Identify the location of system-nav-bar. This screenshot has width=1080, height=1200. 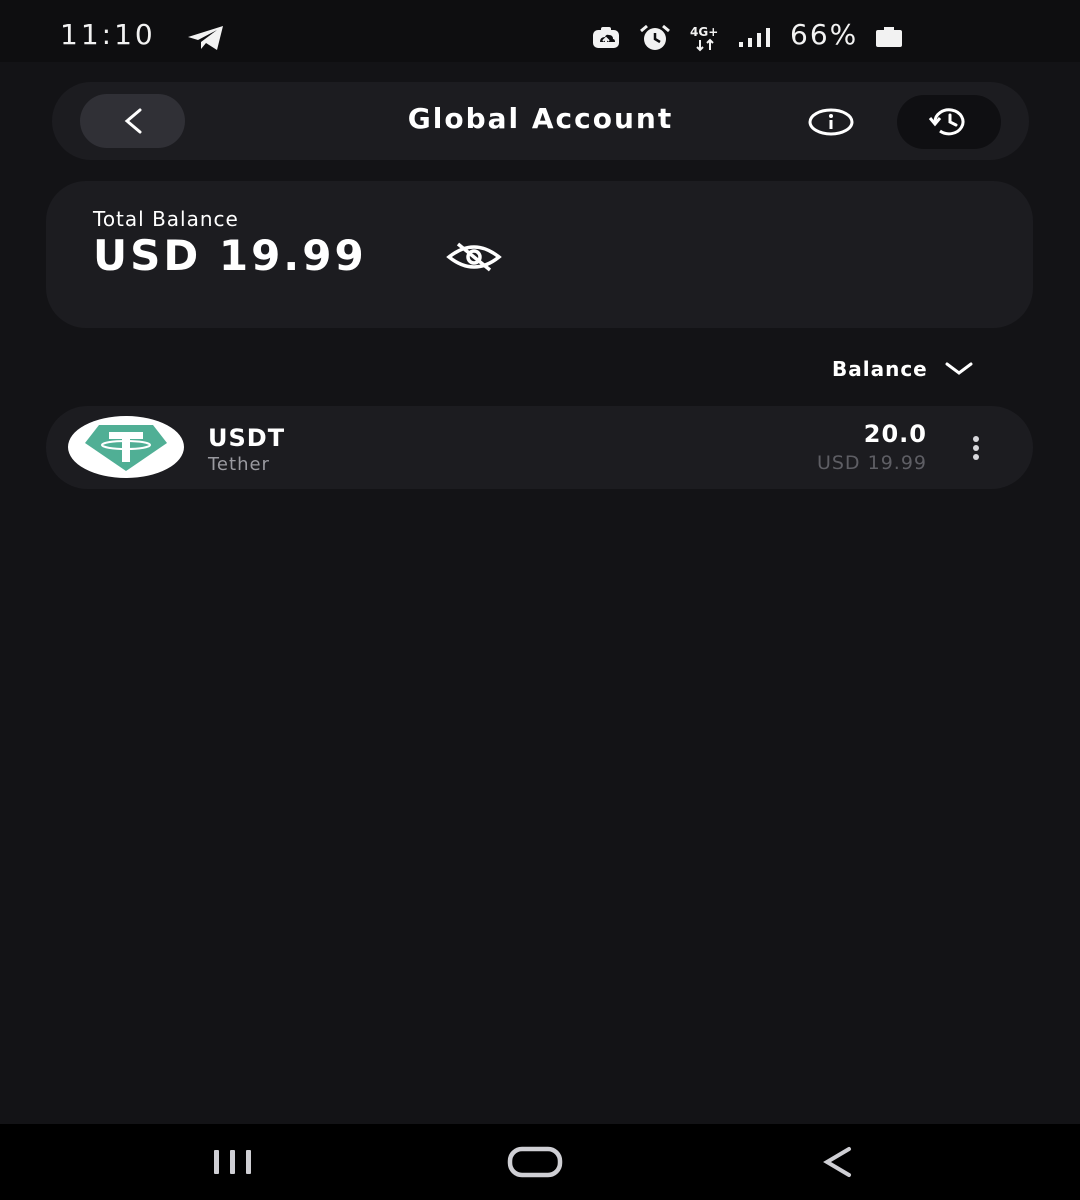
(540, 1162).